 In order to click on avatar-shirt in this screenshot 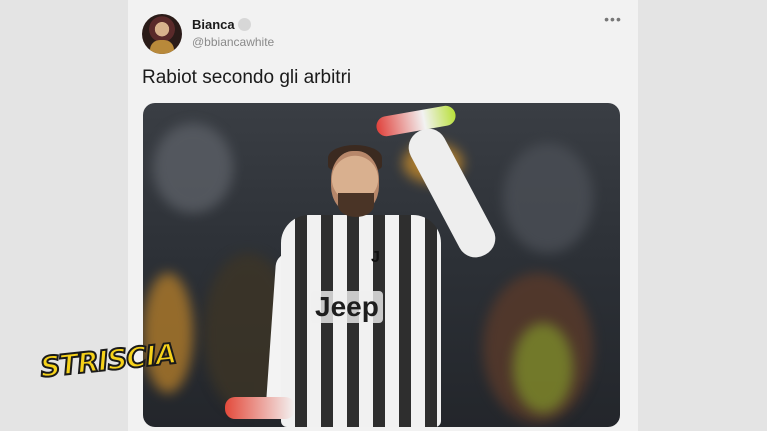, I will do `click(162, 47)`.